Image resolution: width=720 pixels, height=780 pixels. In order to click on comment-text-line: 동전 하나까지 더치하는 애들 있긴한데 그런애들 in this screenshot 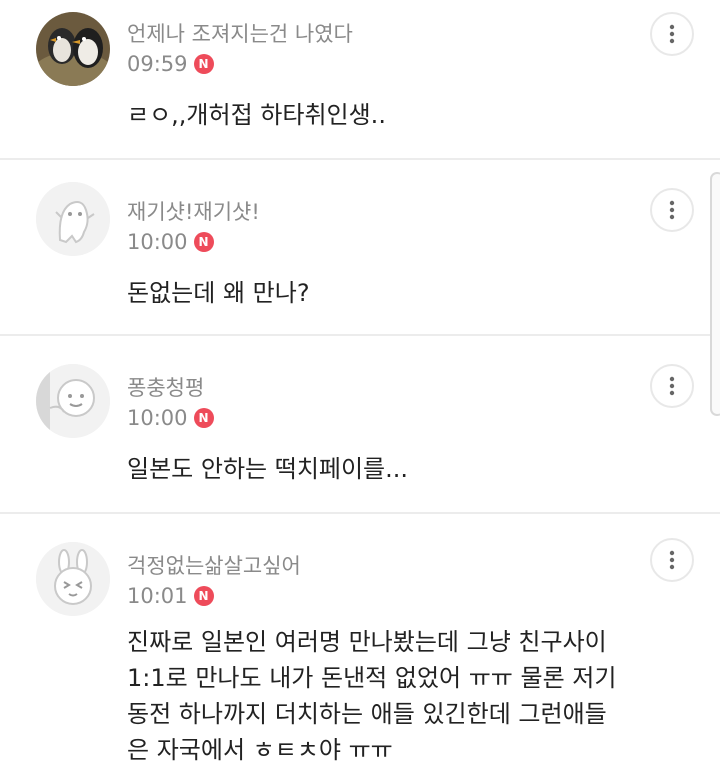, I will do `click(367, 714)`.